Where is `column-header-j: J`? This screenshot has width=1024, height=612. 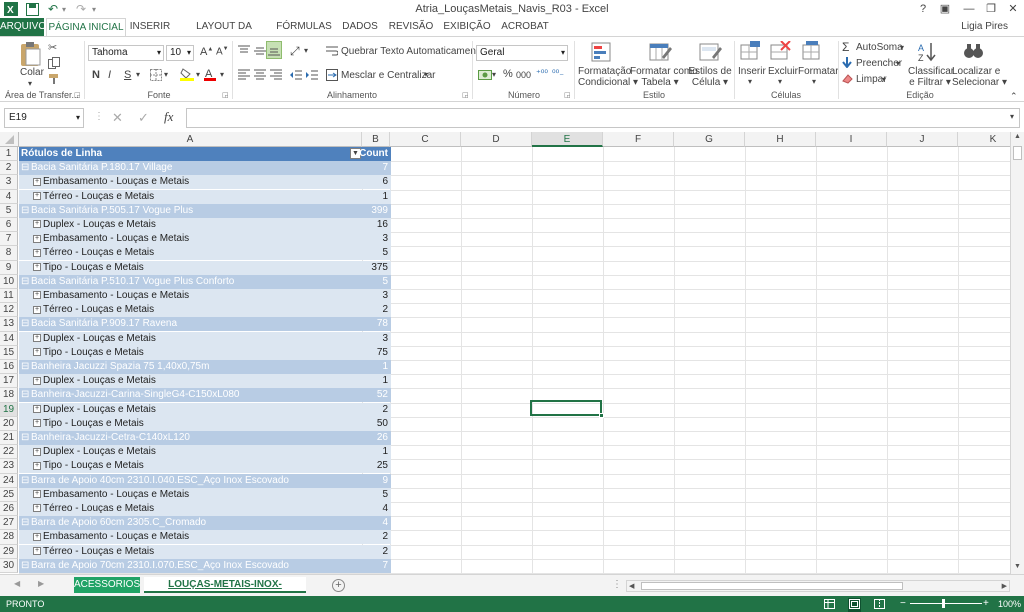 column-header-j: J is located at coordinates (922, 139).